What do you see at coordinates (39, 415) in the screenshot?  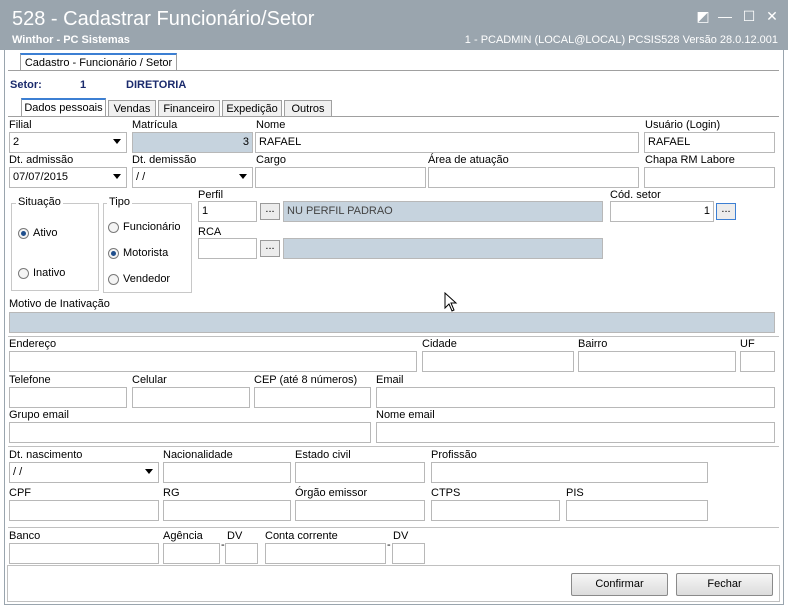 I see `grupo-email-label: Grupo email` at bounding box center [39, 415].